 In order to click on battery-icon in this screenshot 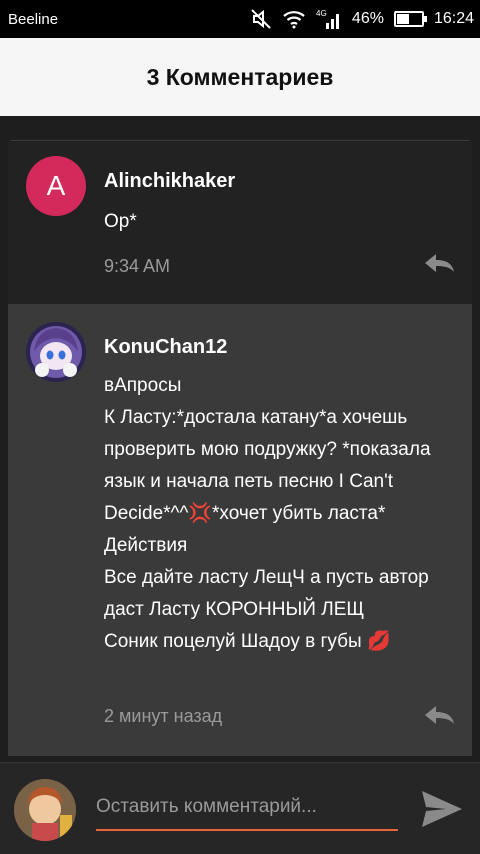, I will do `click(410, 19)`.